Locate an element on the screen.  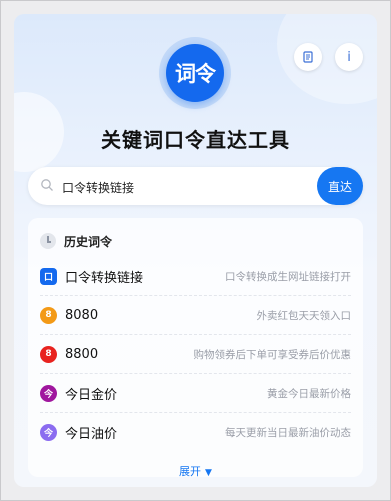
clock-icon is located at coordinates (48, 241).